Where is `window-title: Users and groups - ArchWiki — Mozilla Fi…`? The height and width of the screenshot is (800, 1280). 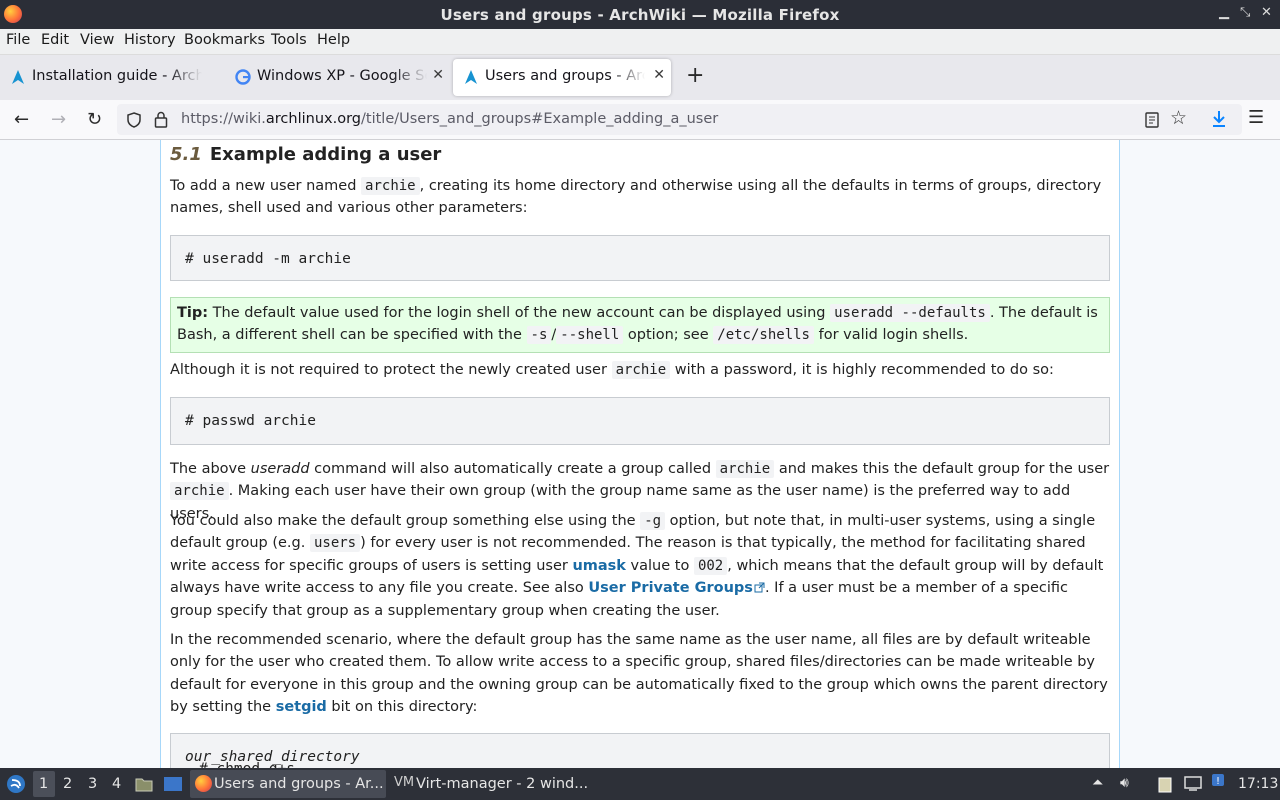
window-title: Users and groups - ArchWiki — Mozilla Fi… is located at coordinates (640, 15).